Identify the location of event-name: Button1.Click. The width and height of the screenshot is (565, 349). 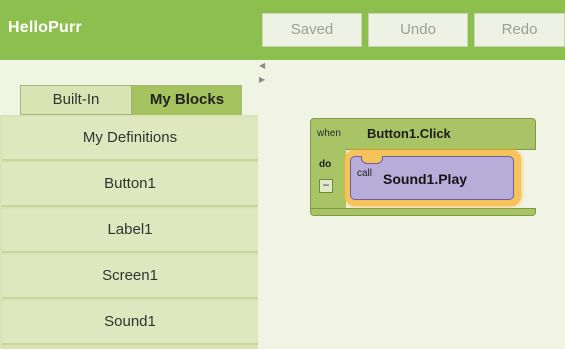
(409, 133).